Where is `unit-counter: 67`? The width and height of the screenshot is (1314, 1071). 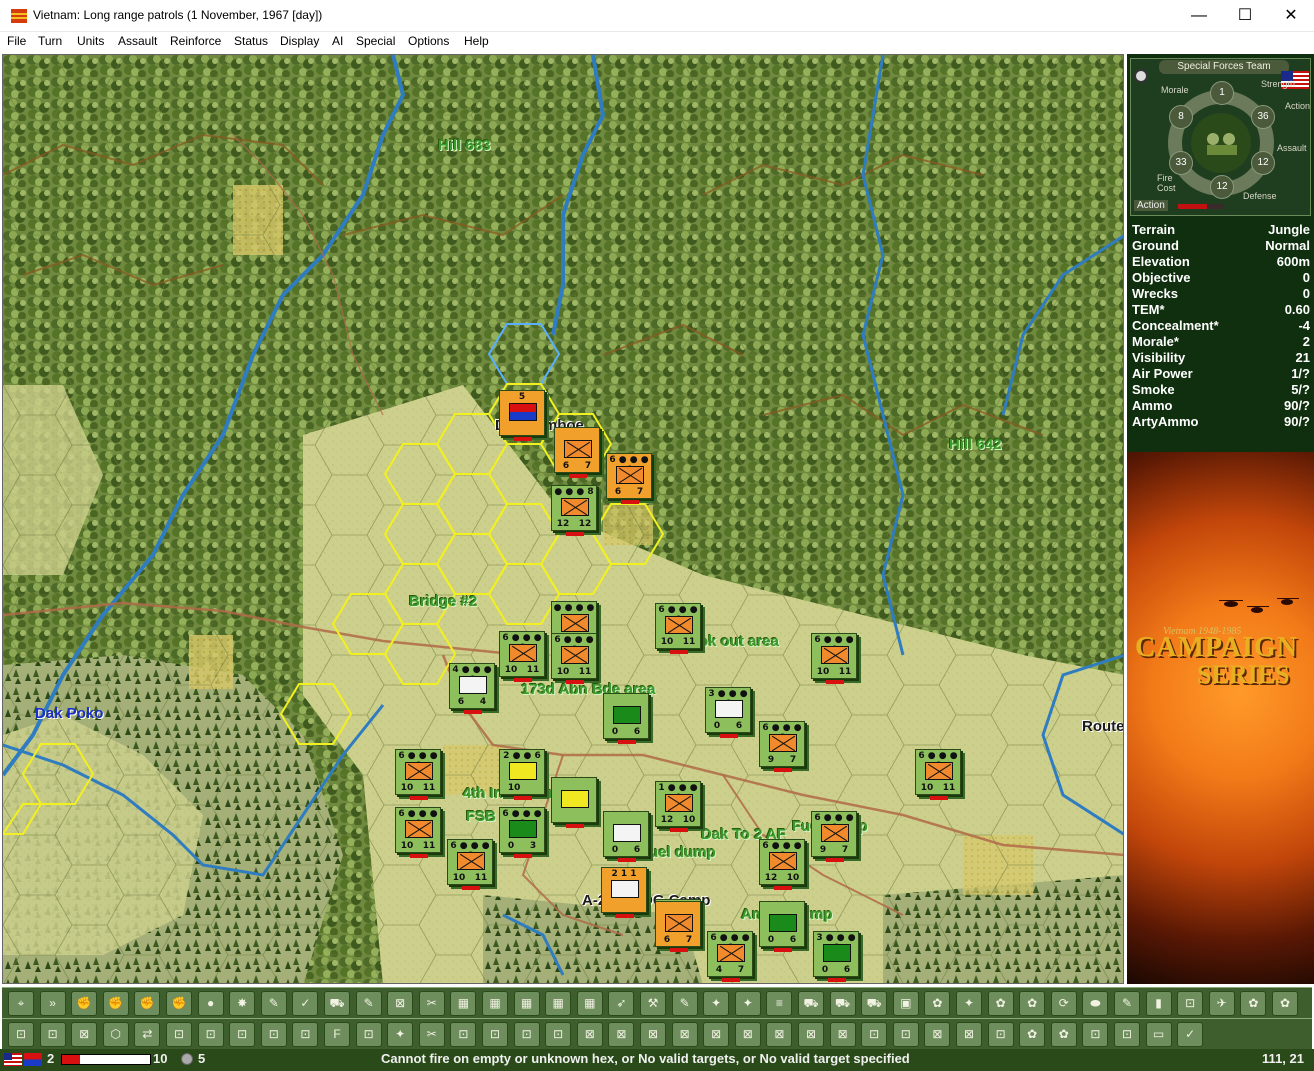 unit-counter: 67 is located at coordinates (678, 926).